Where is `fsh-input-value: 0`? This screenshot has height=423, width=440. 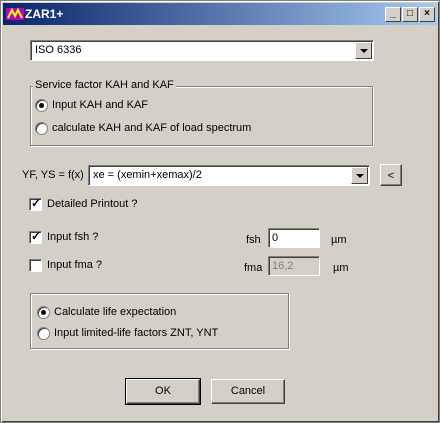 fsh-input-value: 0 is located at coordinates (275, 238).